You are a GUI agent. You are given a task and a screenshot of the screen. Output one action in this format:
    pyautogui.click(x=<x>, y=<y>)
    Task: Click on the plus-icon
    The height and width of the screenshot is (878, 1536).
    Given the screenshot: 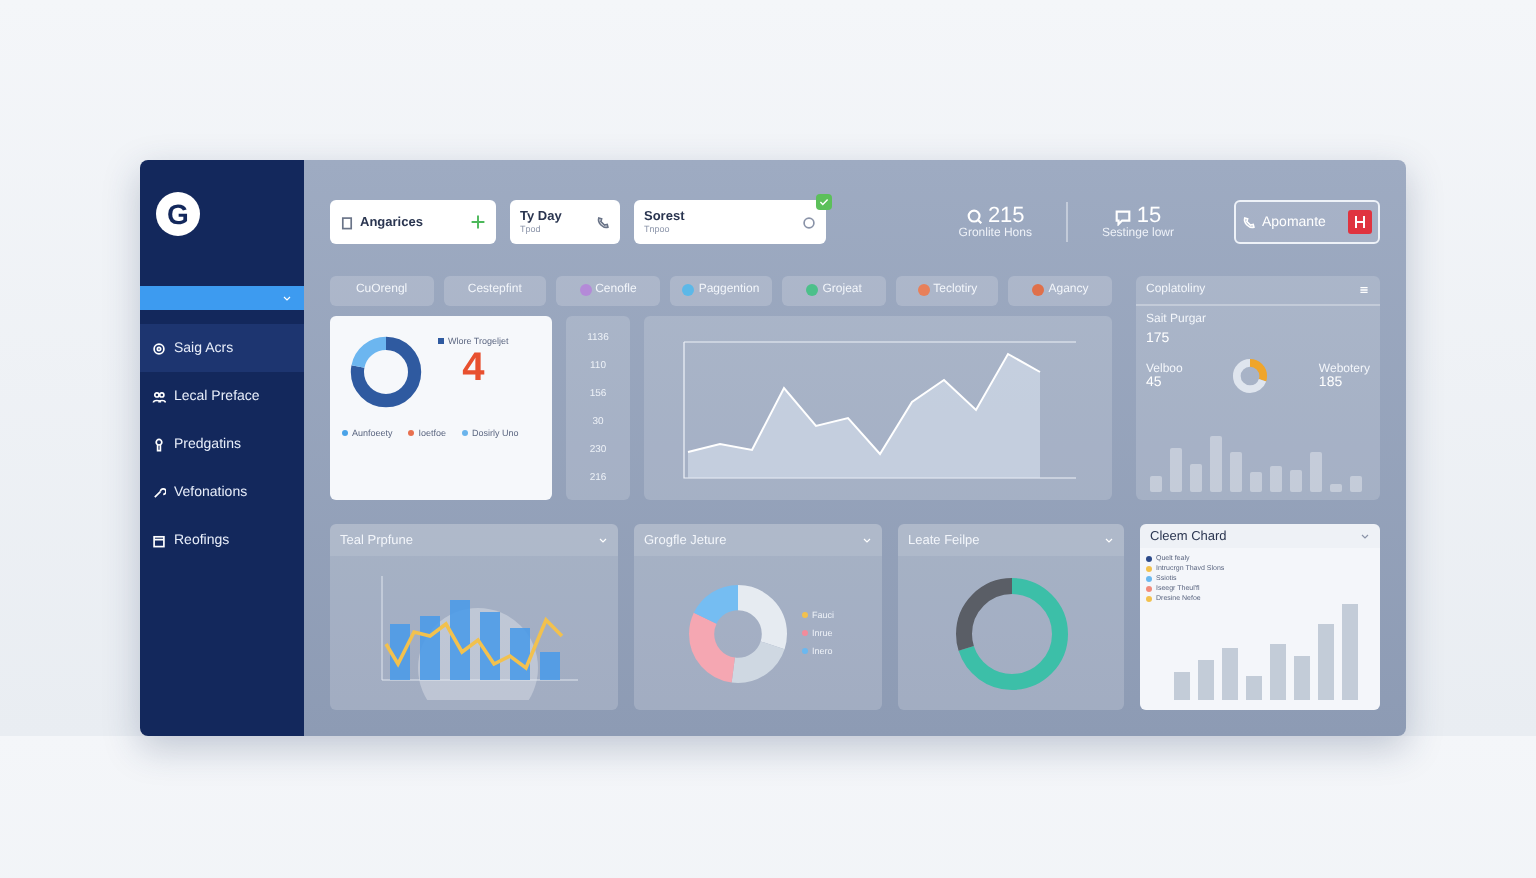 What is the action you would take?
    pyautogui.click(x=478, y=222)
    